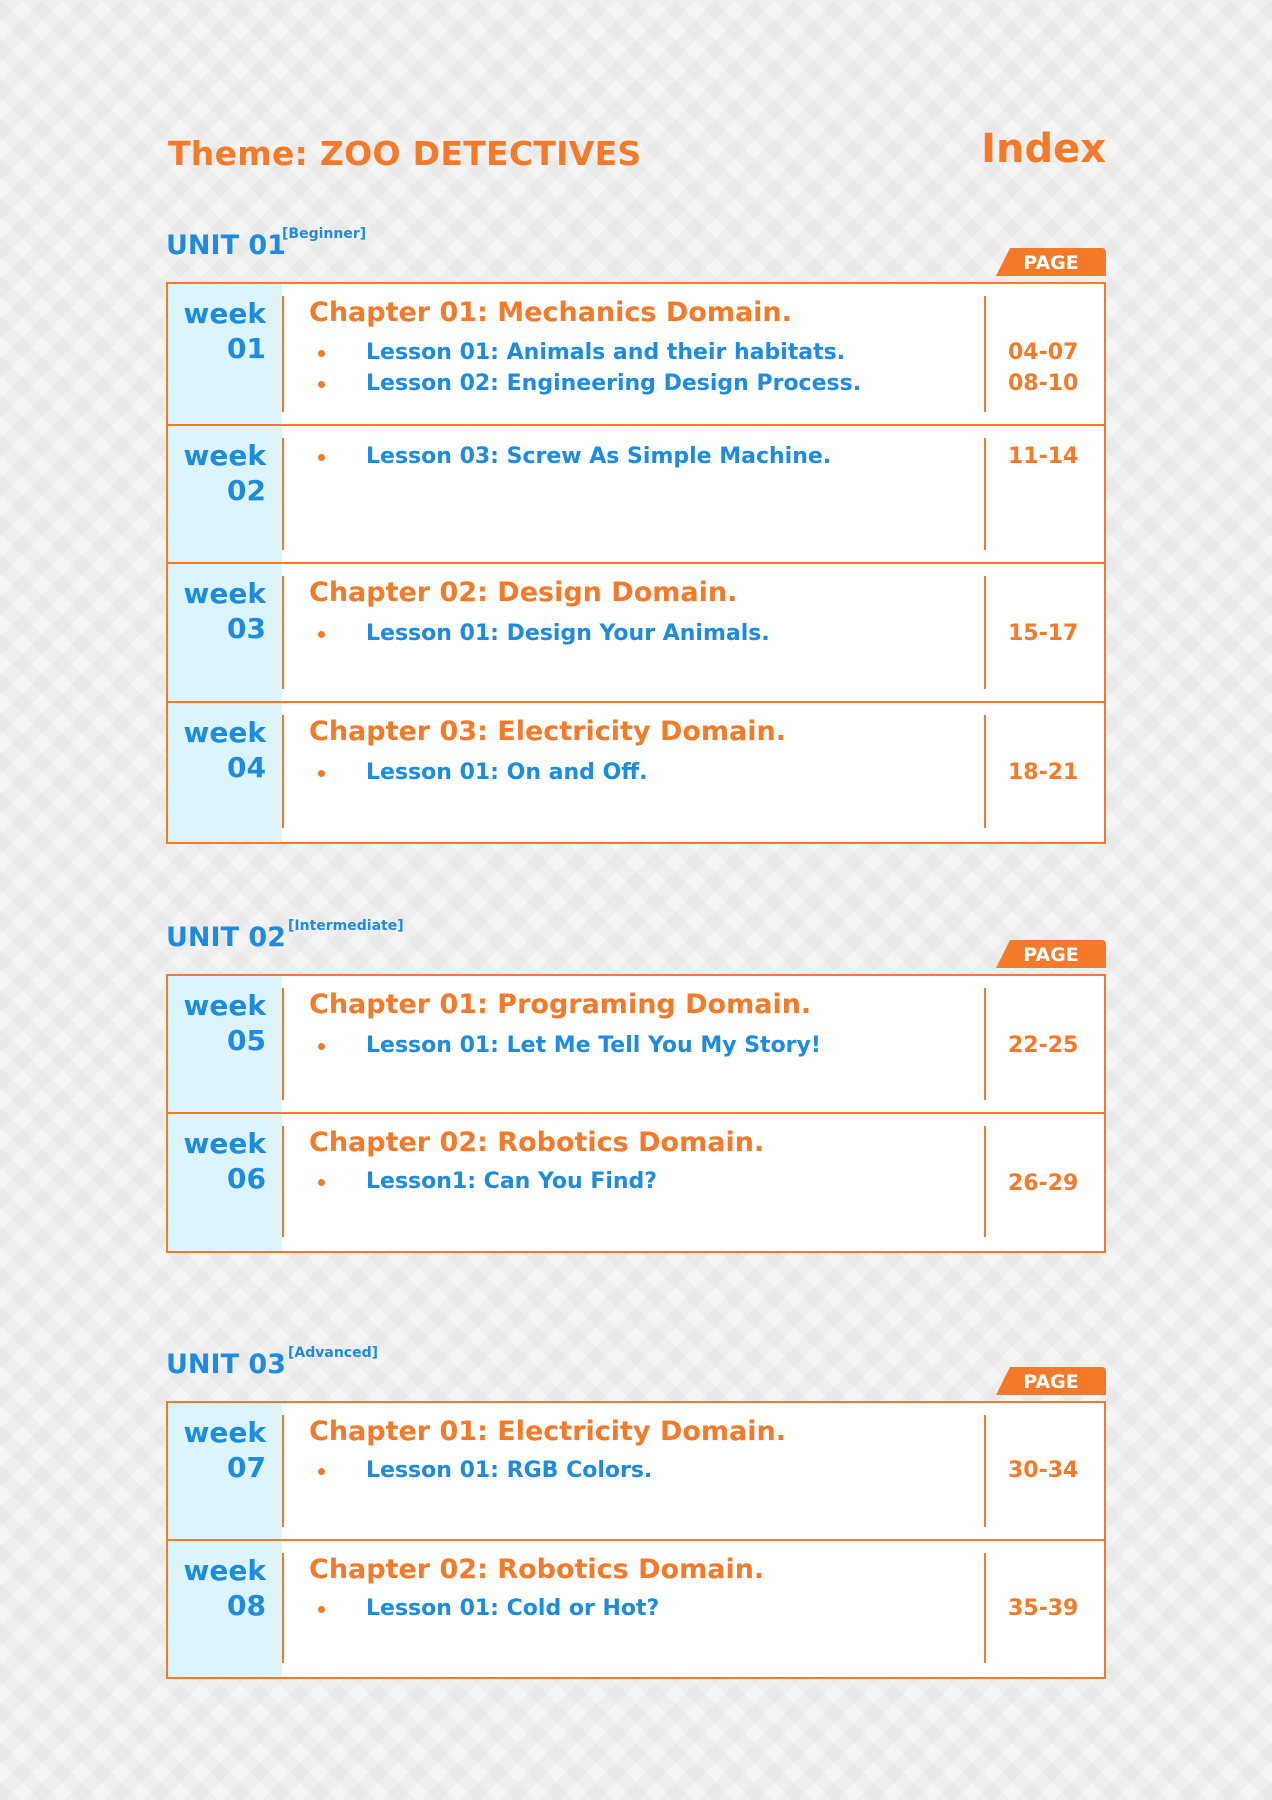 The width and height of the screenshot is (1272, 1800). I want to click on lesson-item: Lesson 01: RGB Colors., so click(646, 1470).